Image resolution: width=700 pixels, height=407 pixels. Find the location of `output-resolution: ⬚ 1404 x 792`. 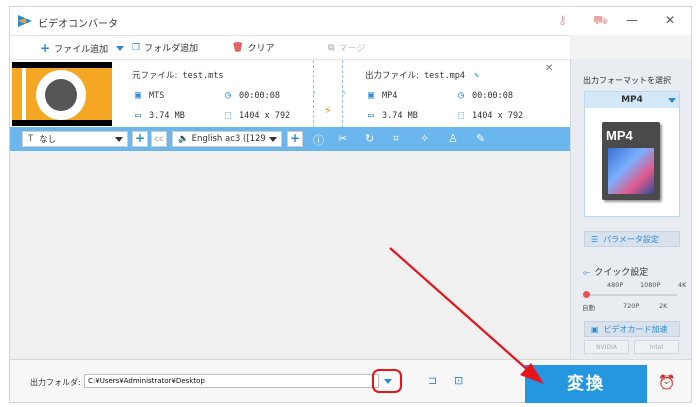

output-resolution: ⬚ 1404 x 792 is located at coordinates (489, 115).